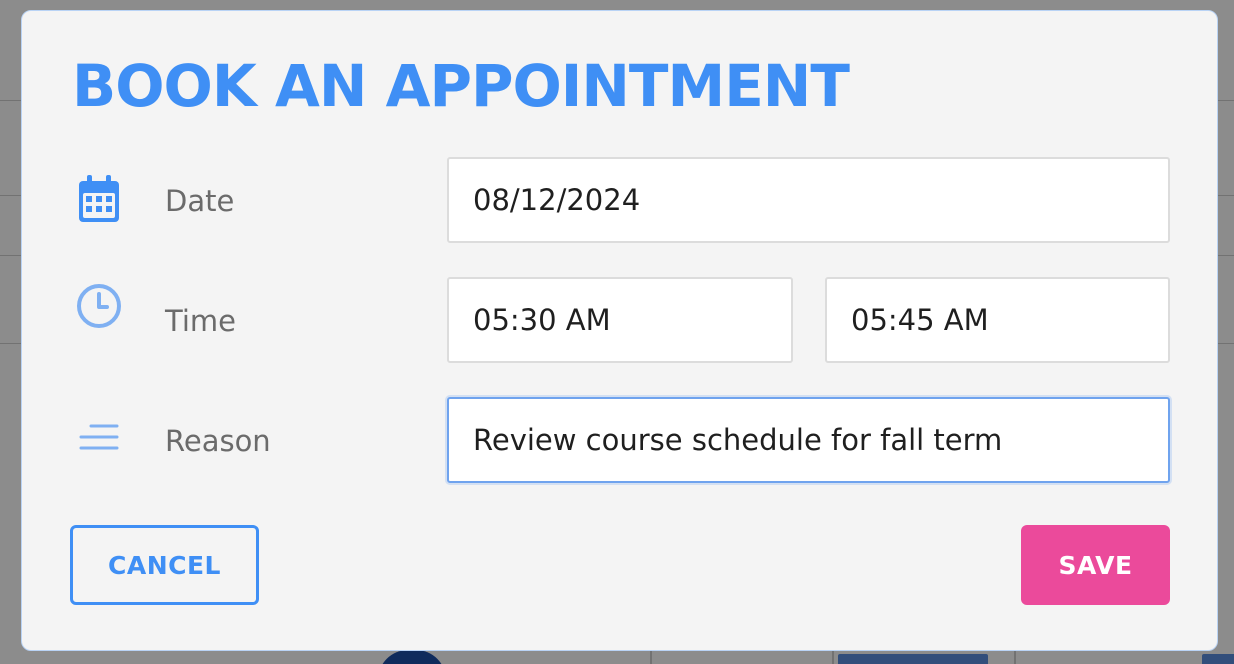 The image size is (1234, 664). I want to click on date-input, so click(808, 200).